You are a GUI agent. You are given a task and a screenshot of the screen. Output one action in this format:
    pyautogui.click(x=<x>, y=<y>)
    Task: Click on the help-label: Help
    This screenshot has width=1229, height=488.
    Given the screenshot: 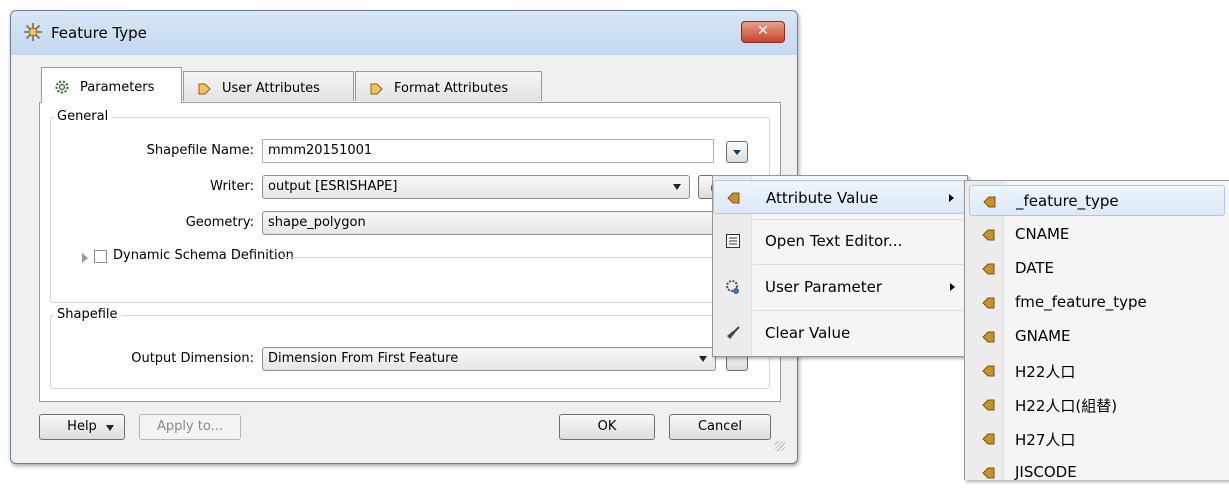 What is the action you would take?
    pyautogui.click(x=82, y=426)
    